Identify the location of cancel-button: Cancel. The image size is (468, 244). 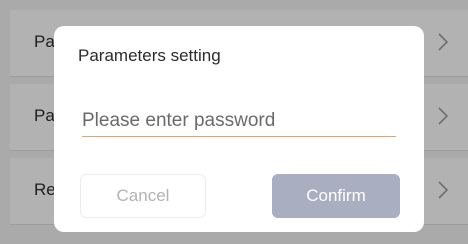
(143, 196).